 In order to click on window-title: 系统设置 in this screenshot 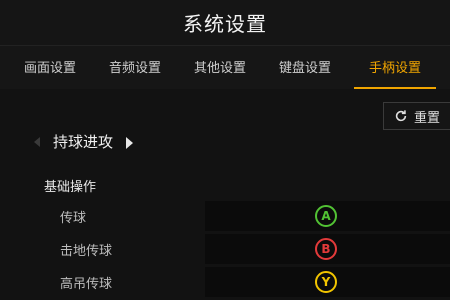, I will do `click(225, 24)`.